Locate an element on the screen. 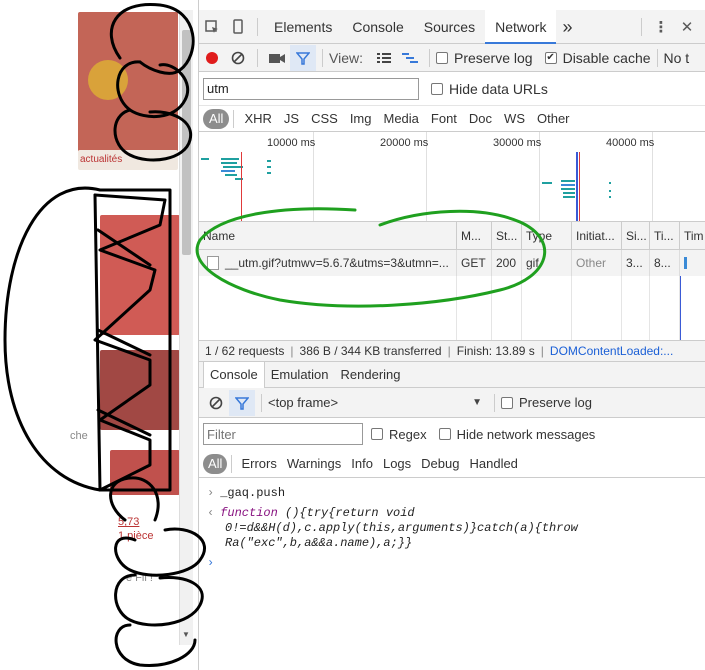 The width and height of the screenshot is (705, 670). tick-label: 40000 ms is located at coordinates (630, 143).